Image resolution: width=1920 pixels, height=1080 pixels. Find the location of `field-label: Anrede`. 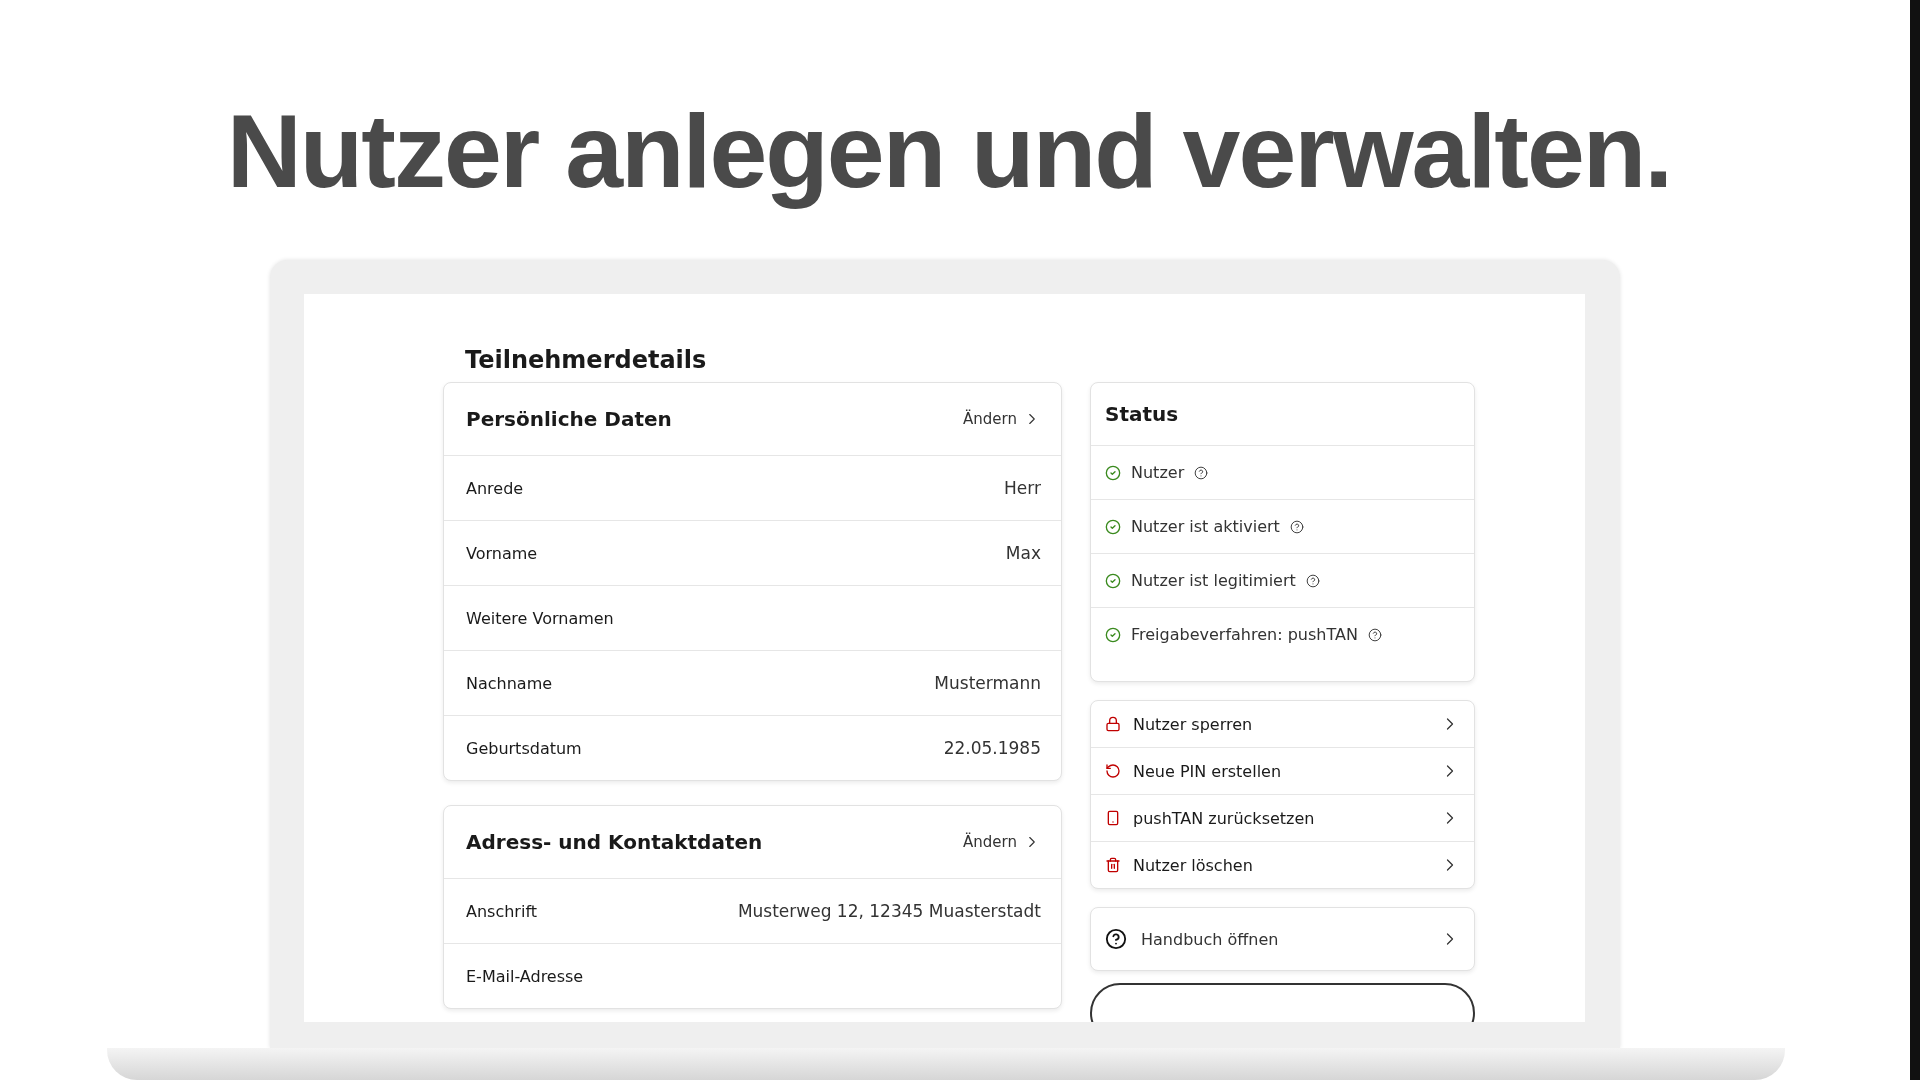

field-label: Anrede is located at coordinates (495, 488).